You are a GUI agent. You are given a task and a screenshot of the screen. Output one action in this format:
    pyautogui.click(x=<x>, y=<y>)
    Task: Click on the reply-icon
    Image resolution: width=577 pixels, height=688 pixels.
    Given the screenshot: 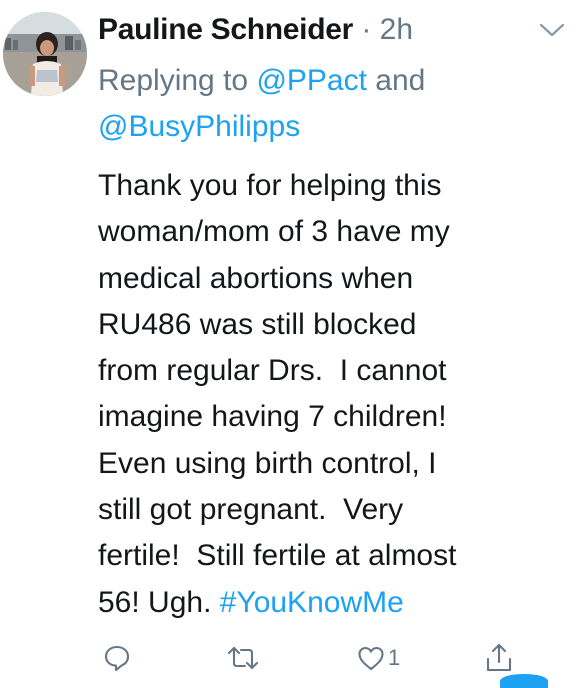 What is the action you would take?
    pyautogui.click(x=117, y=658)
    